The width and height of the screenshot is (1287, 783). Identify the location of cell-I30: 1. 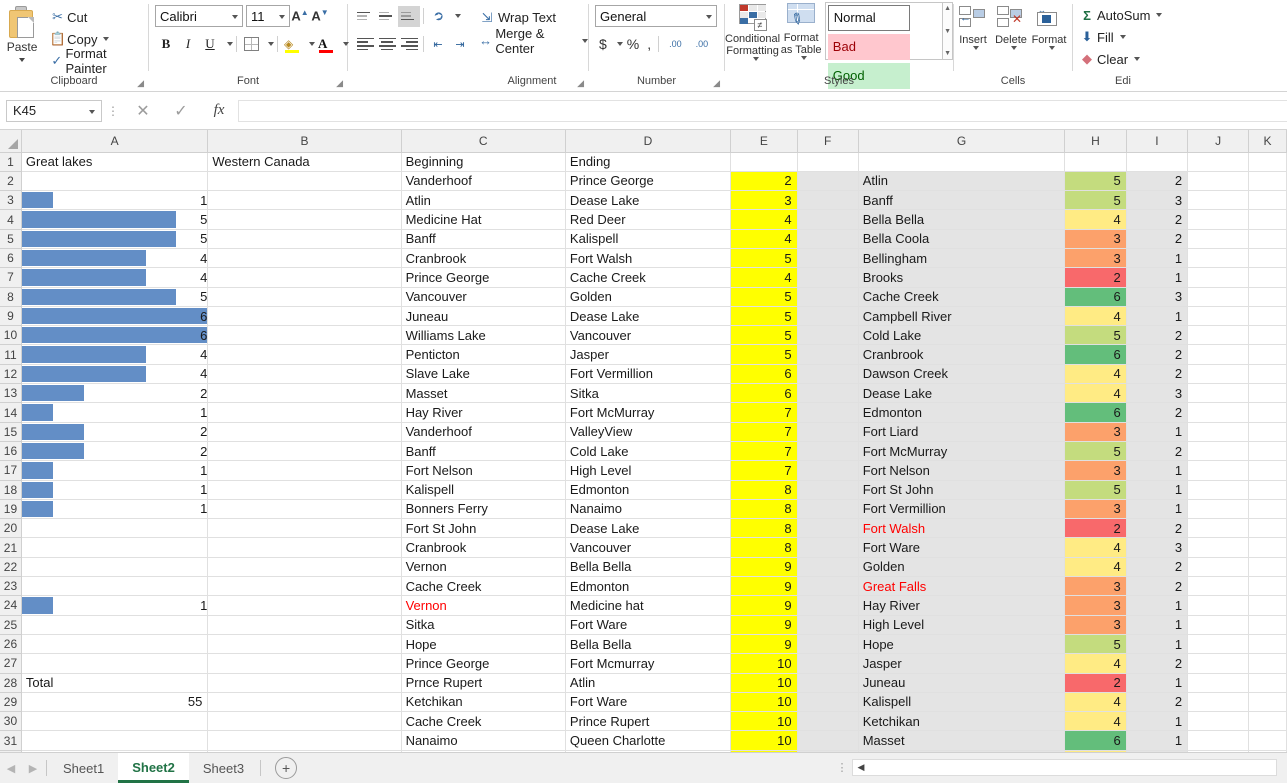
(1157, 721).